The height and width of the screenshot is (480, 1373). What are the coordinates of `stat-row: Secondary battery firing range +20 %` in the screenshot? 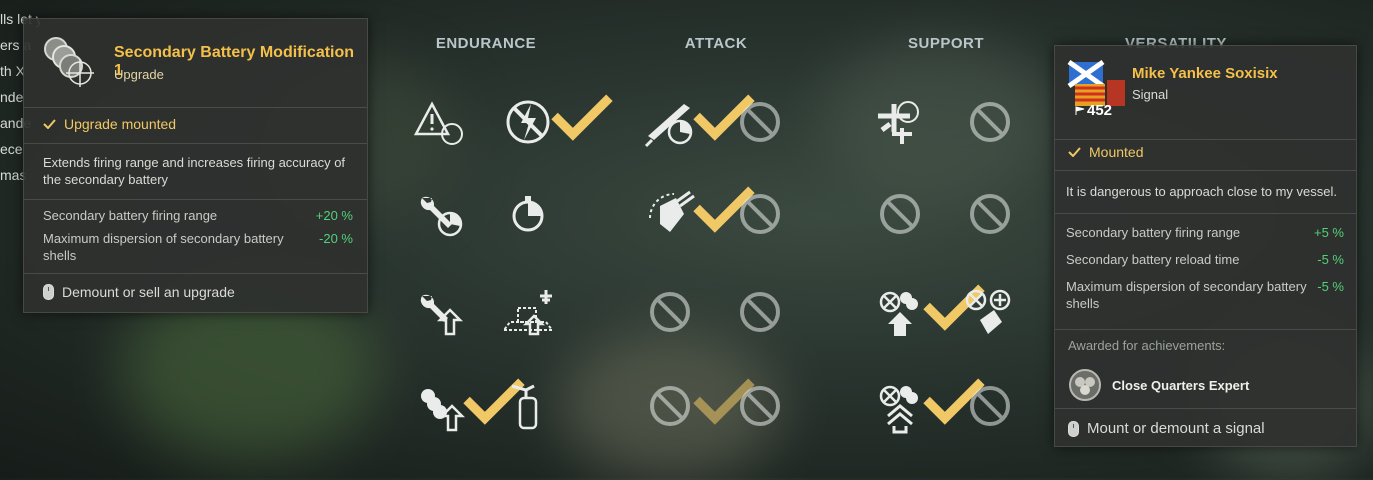 It's located at (198, 215).